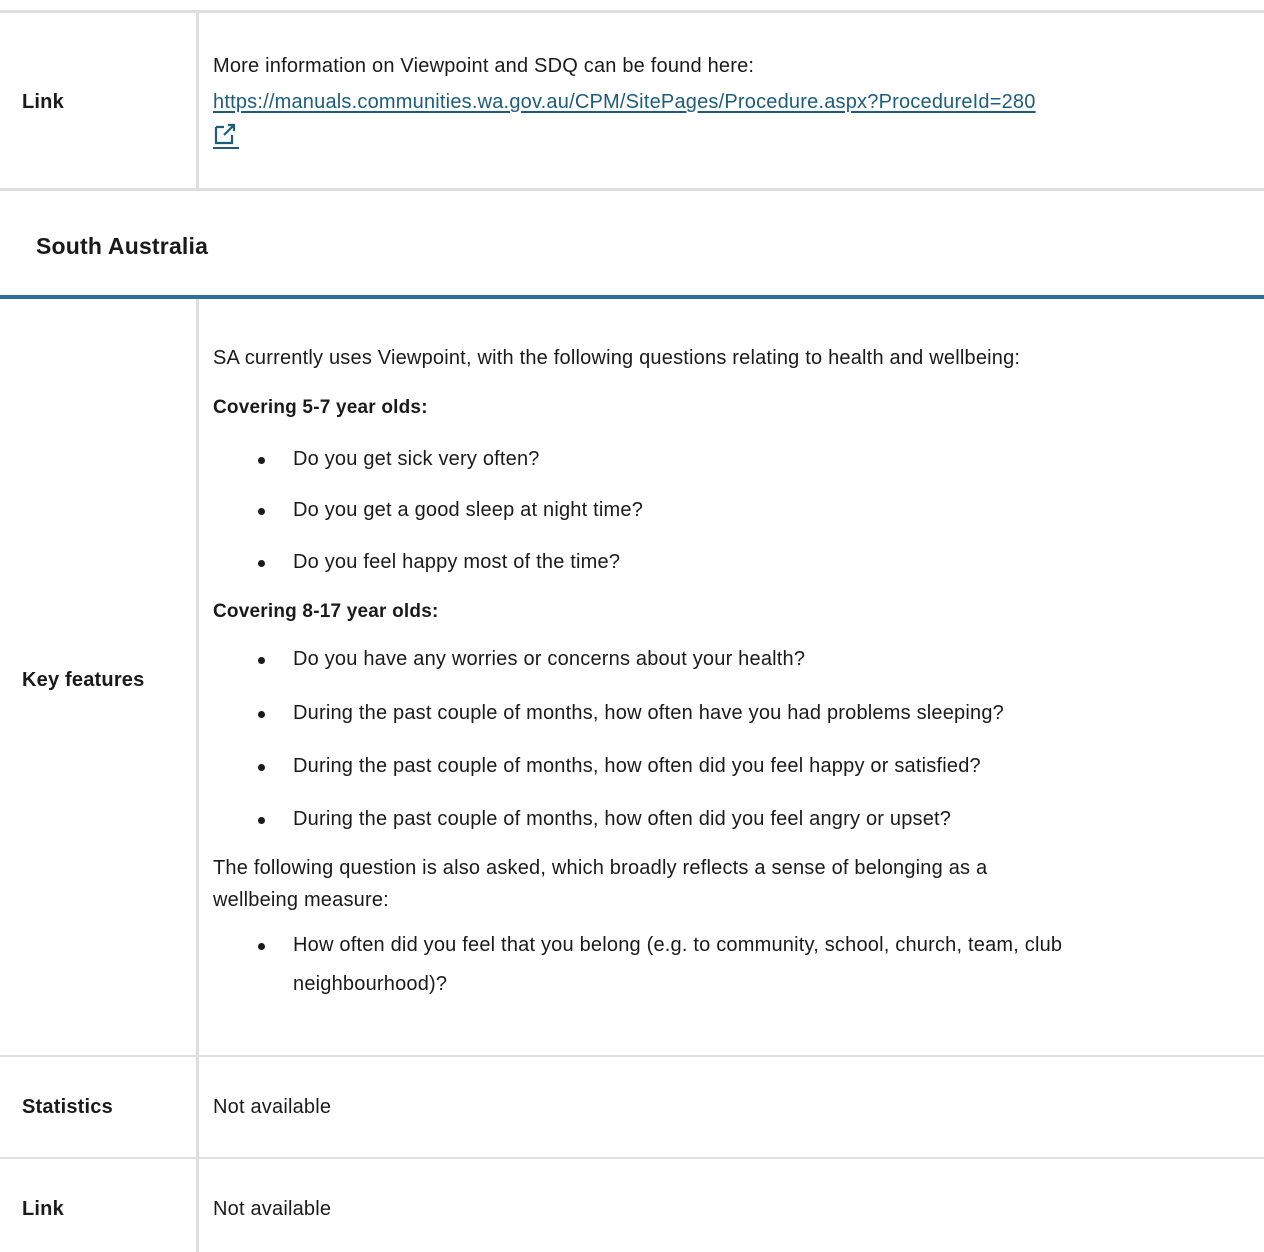 This screenshot has height=1252, width=1264. I want to click on statistics-label: Statistics, so click(67, 1107).